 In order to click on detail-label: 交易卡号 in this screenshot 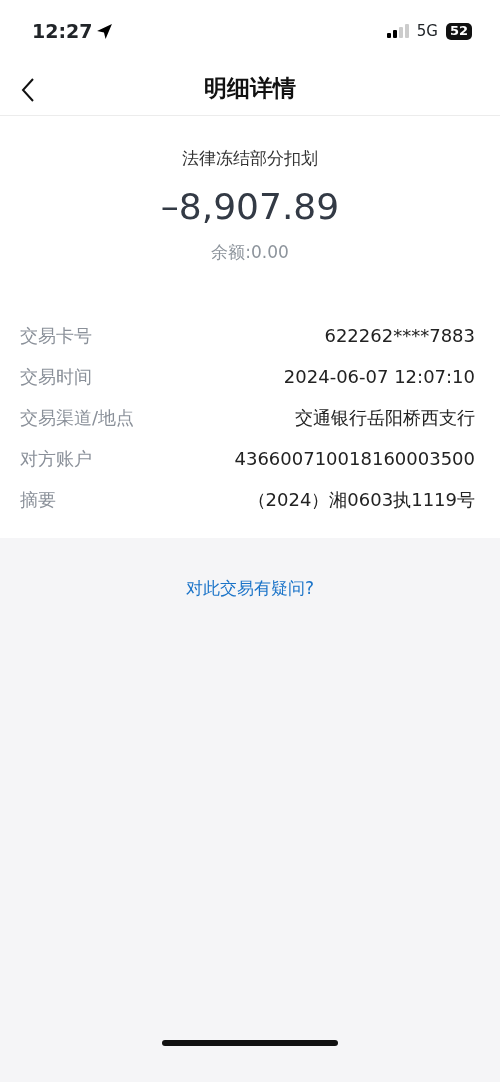, I will do `click(56, 336)`.